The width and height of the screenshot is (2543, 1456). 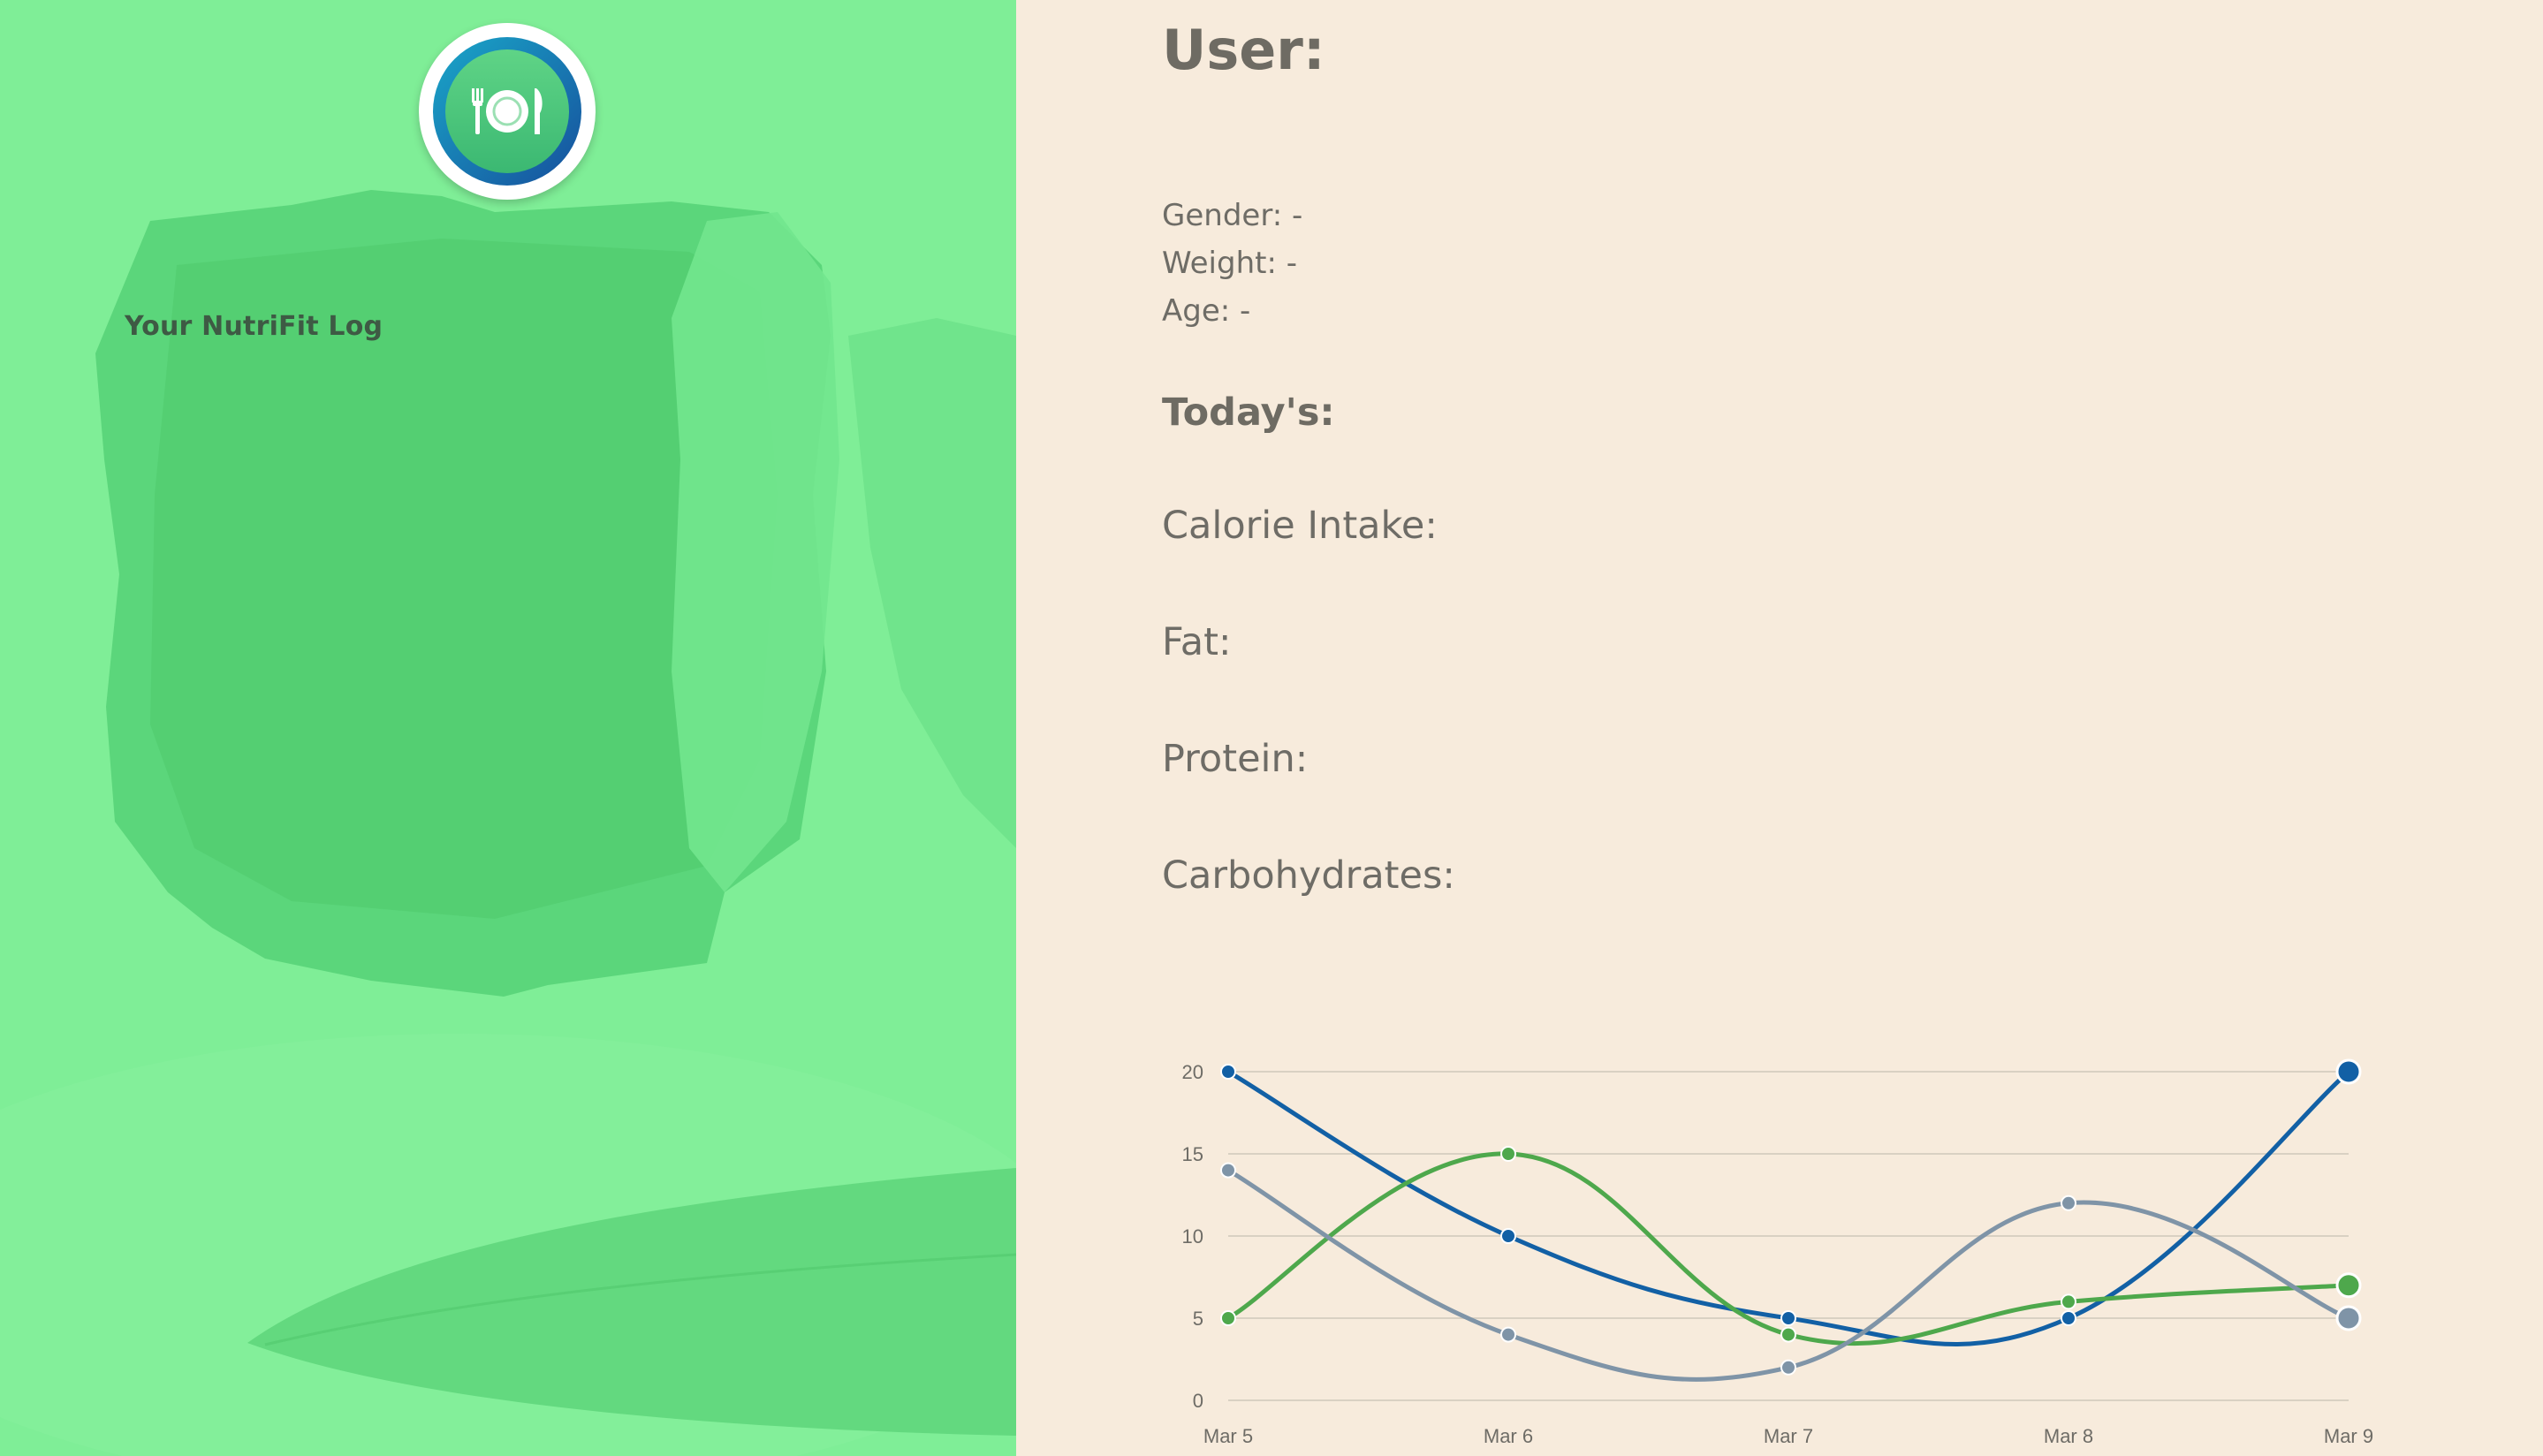 What do you see at coordinates (1197, 642) in the screenshot?
I see `fat-label: Fat:` at bounding box center [1197, 642].